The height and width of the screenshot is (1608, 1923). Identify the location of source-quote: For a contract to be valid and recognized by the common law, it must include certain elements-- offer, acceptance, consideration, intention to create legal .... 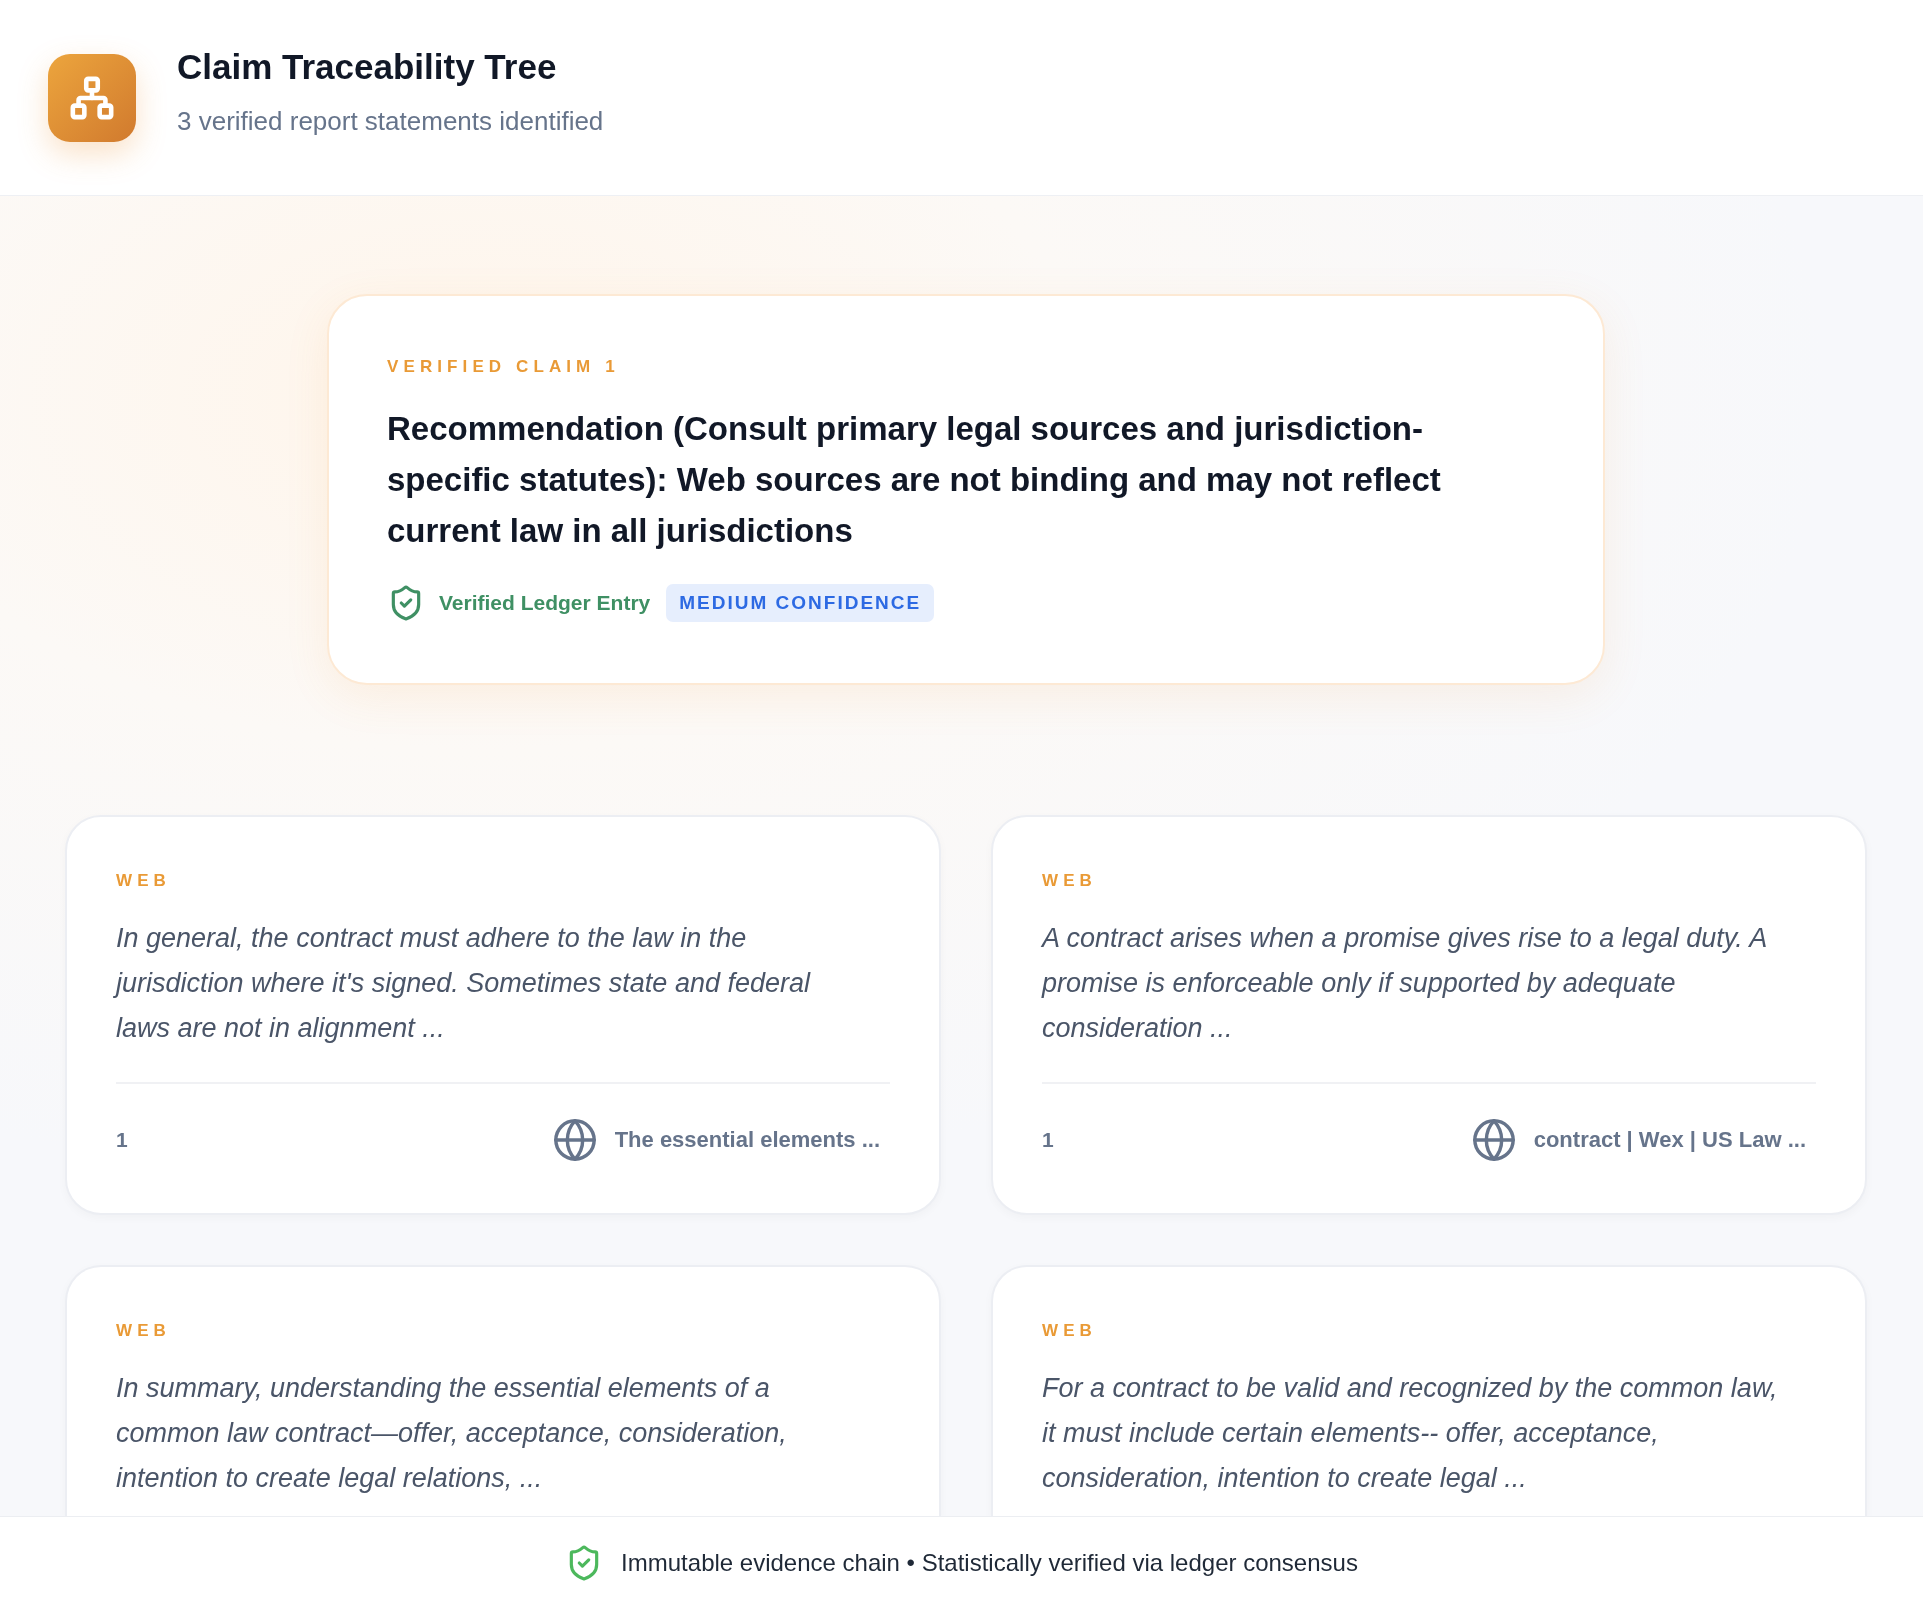
(1410, 1433).